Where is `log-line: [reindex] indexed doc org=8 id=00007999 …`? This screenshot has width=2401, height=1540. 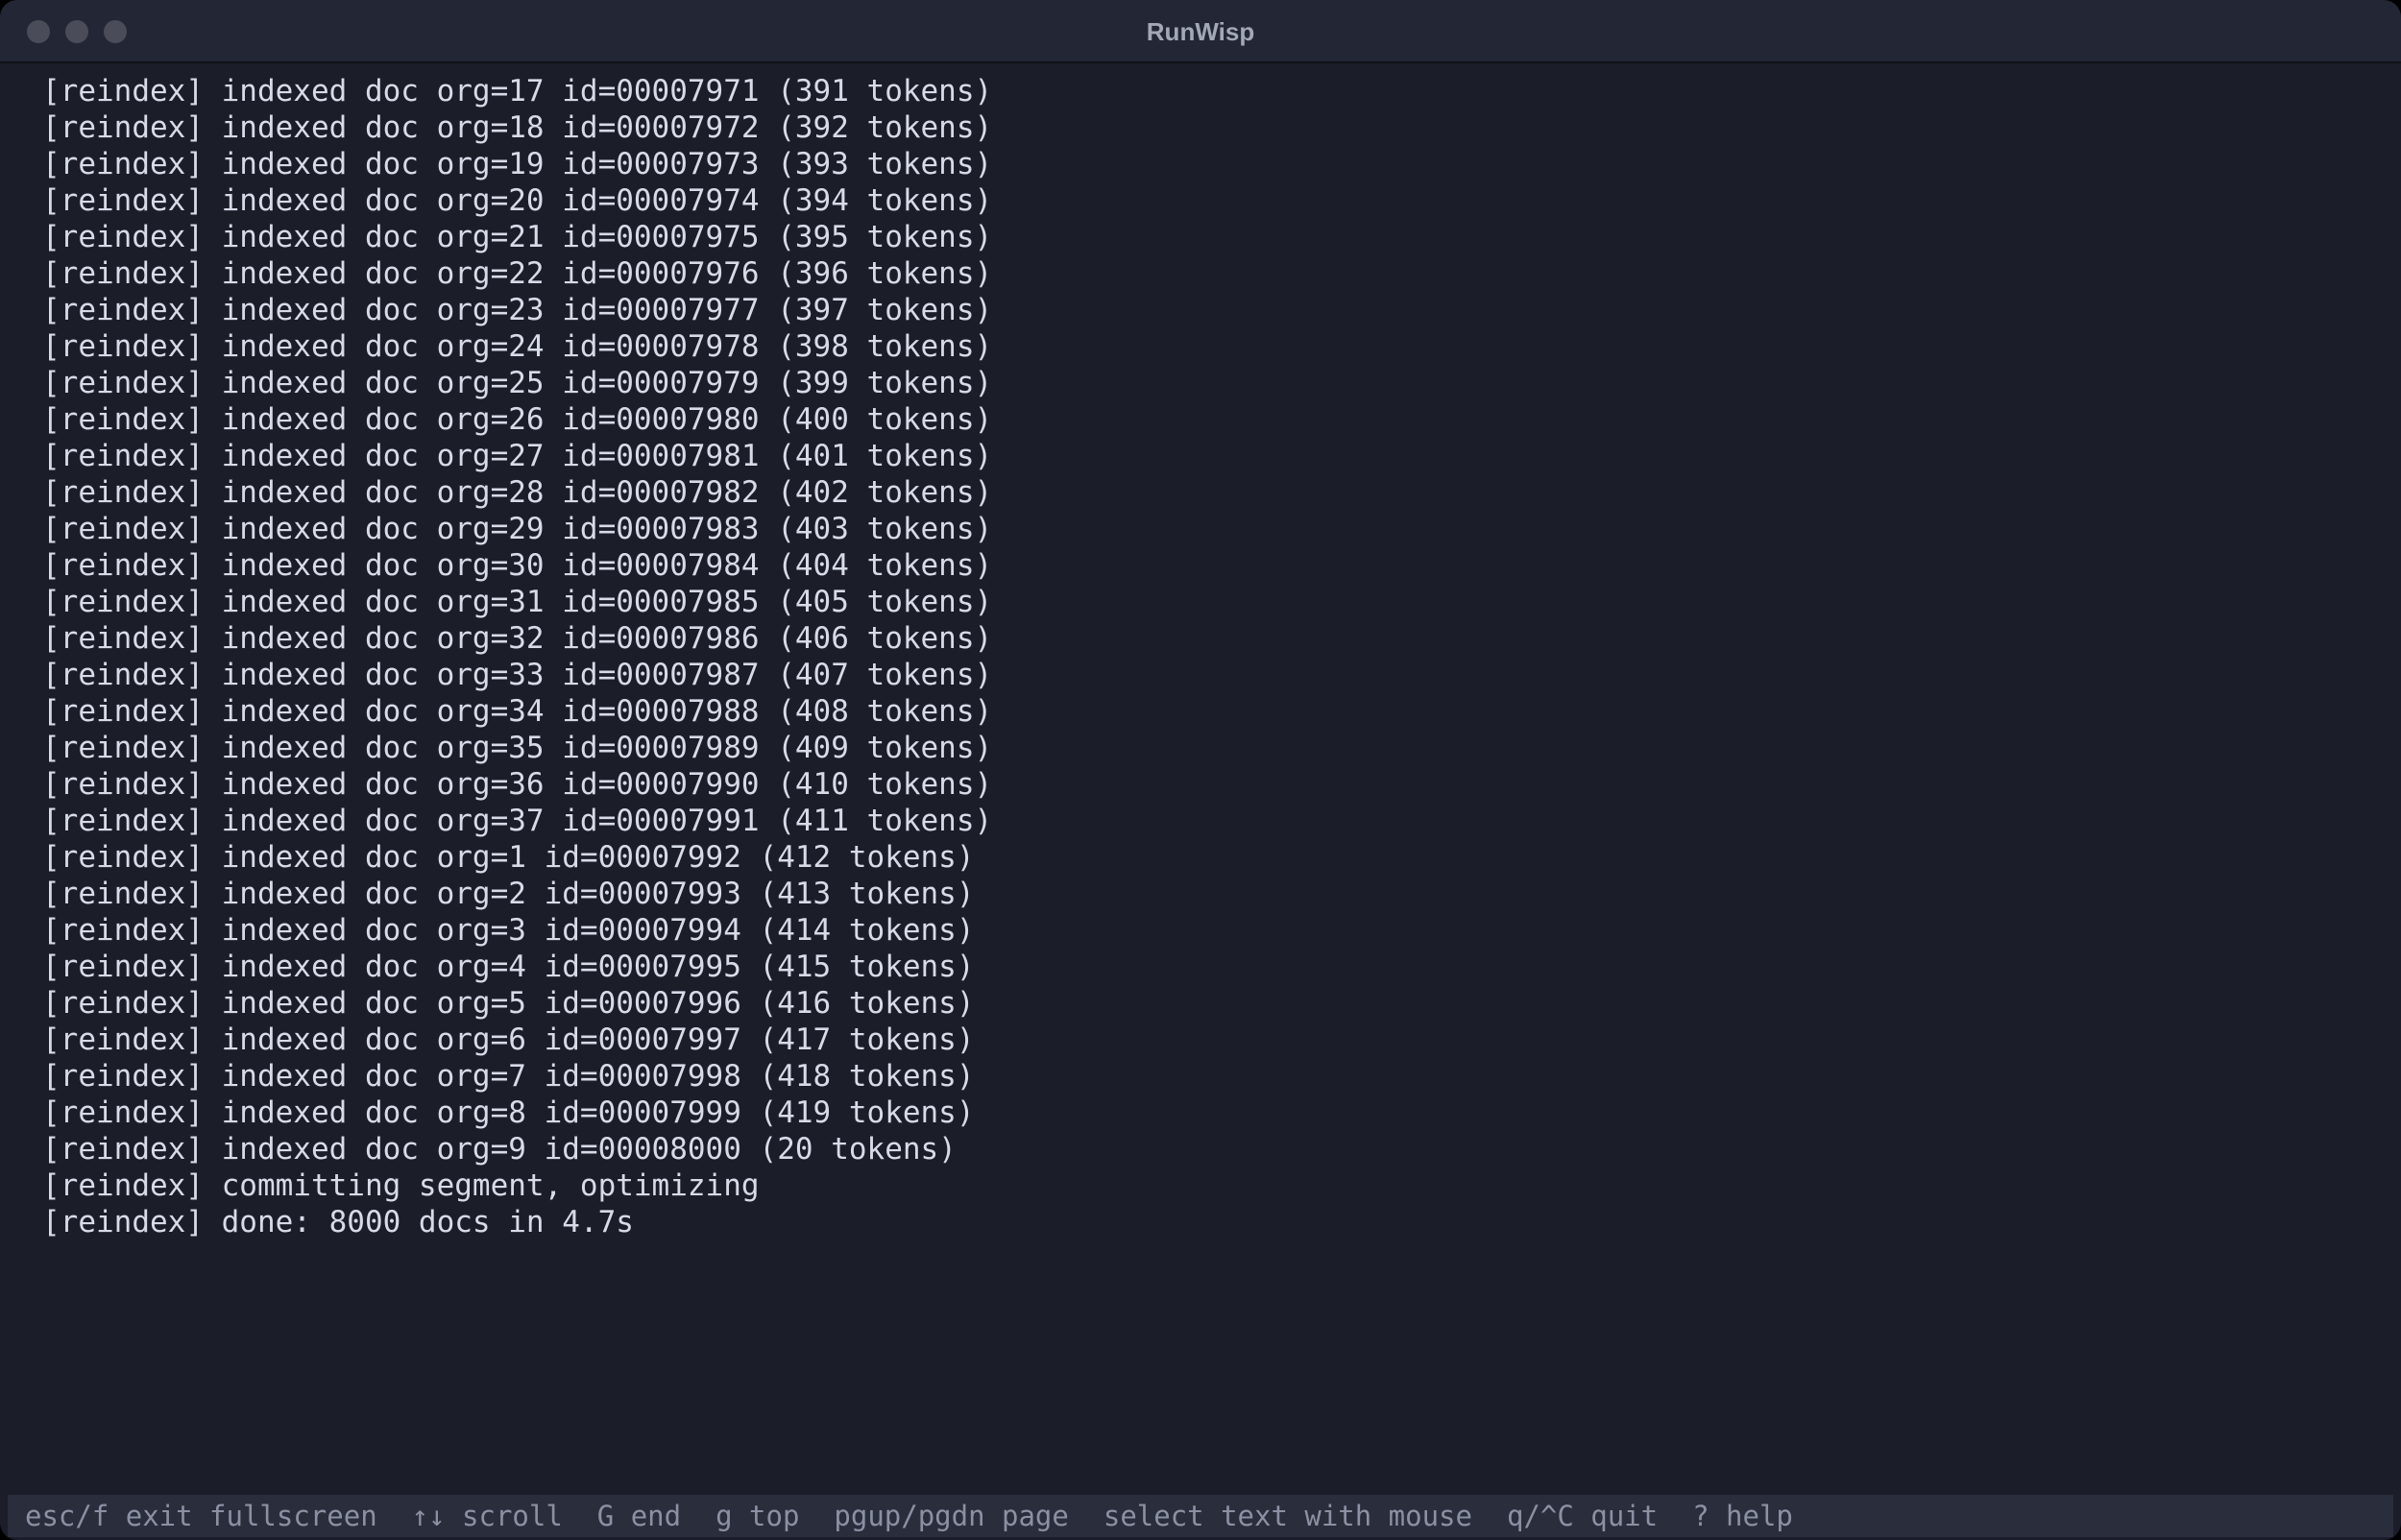
log-line: [reindex] indexed doc org=8 id=00007999 … is located at coordinates (508, 1113).